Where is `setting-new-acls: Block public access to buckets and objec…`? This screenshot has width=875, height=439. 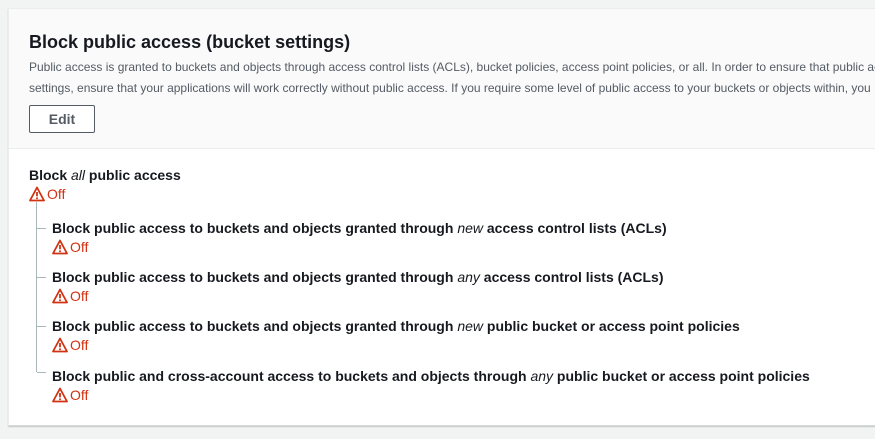 setting-new-acls: Block public access to buckets and objec… is located at coordinates (359, 237).